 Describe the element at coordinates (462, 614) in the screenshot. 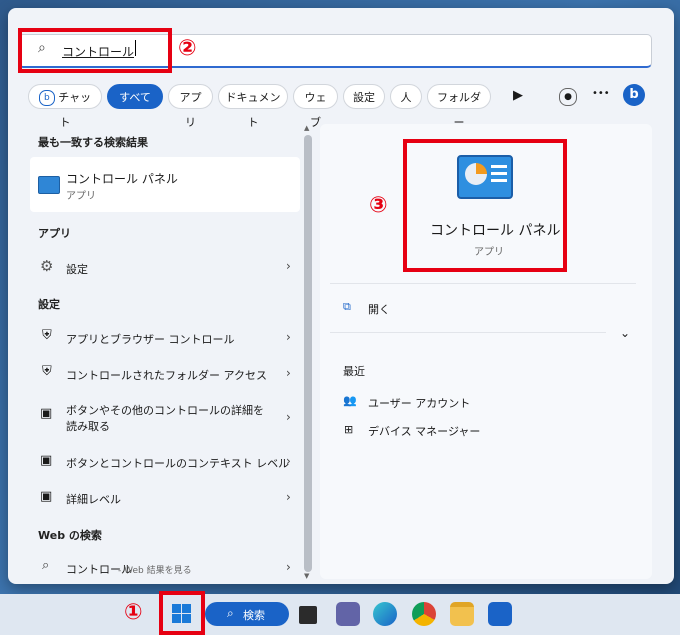

I see `file-explorer-icon` at that location.